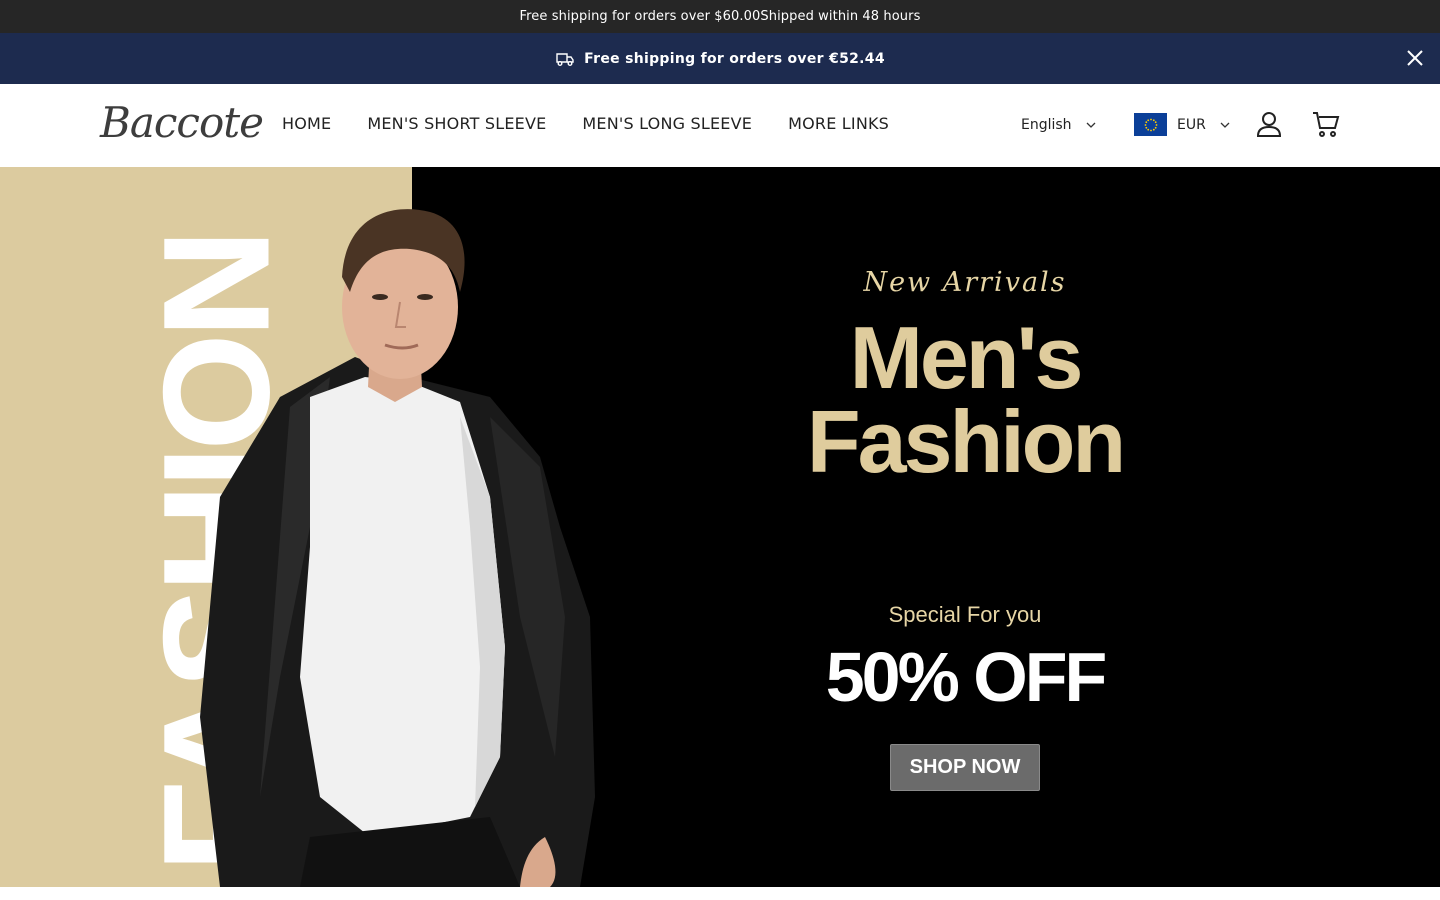 The width and height of the screenshot is (1440, 900). I want to click on user-icon, so click(1269, 126).